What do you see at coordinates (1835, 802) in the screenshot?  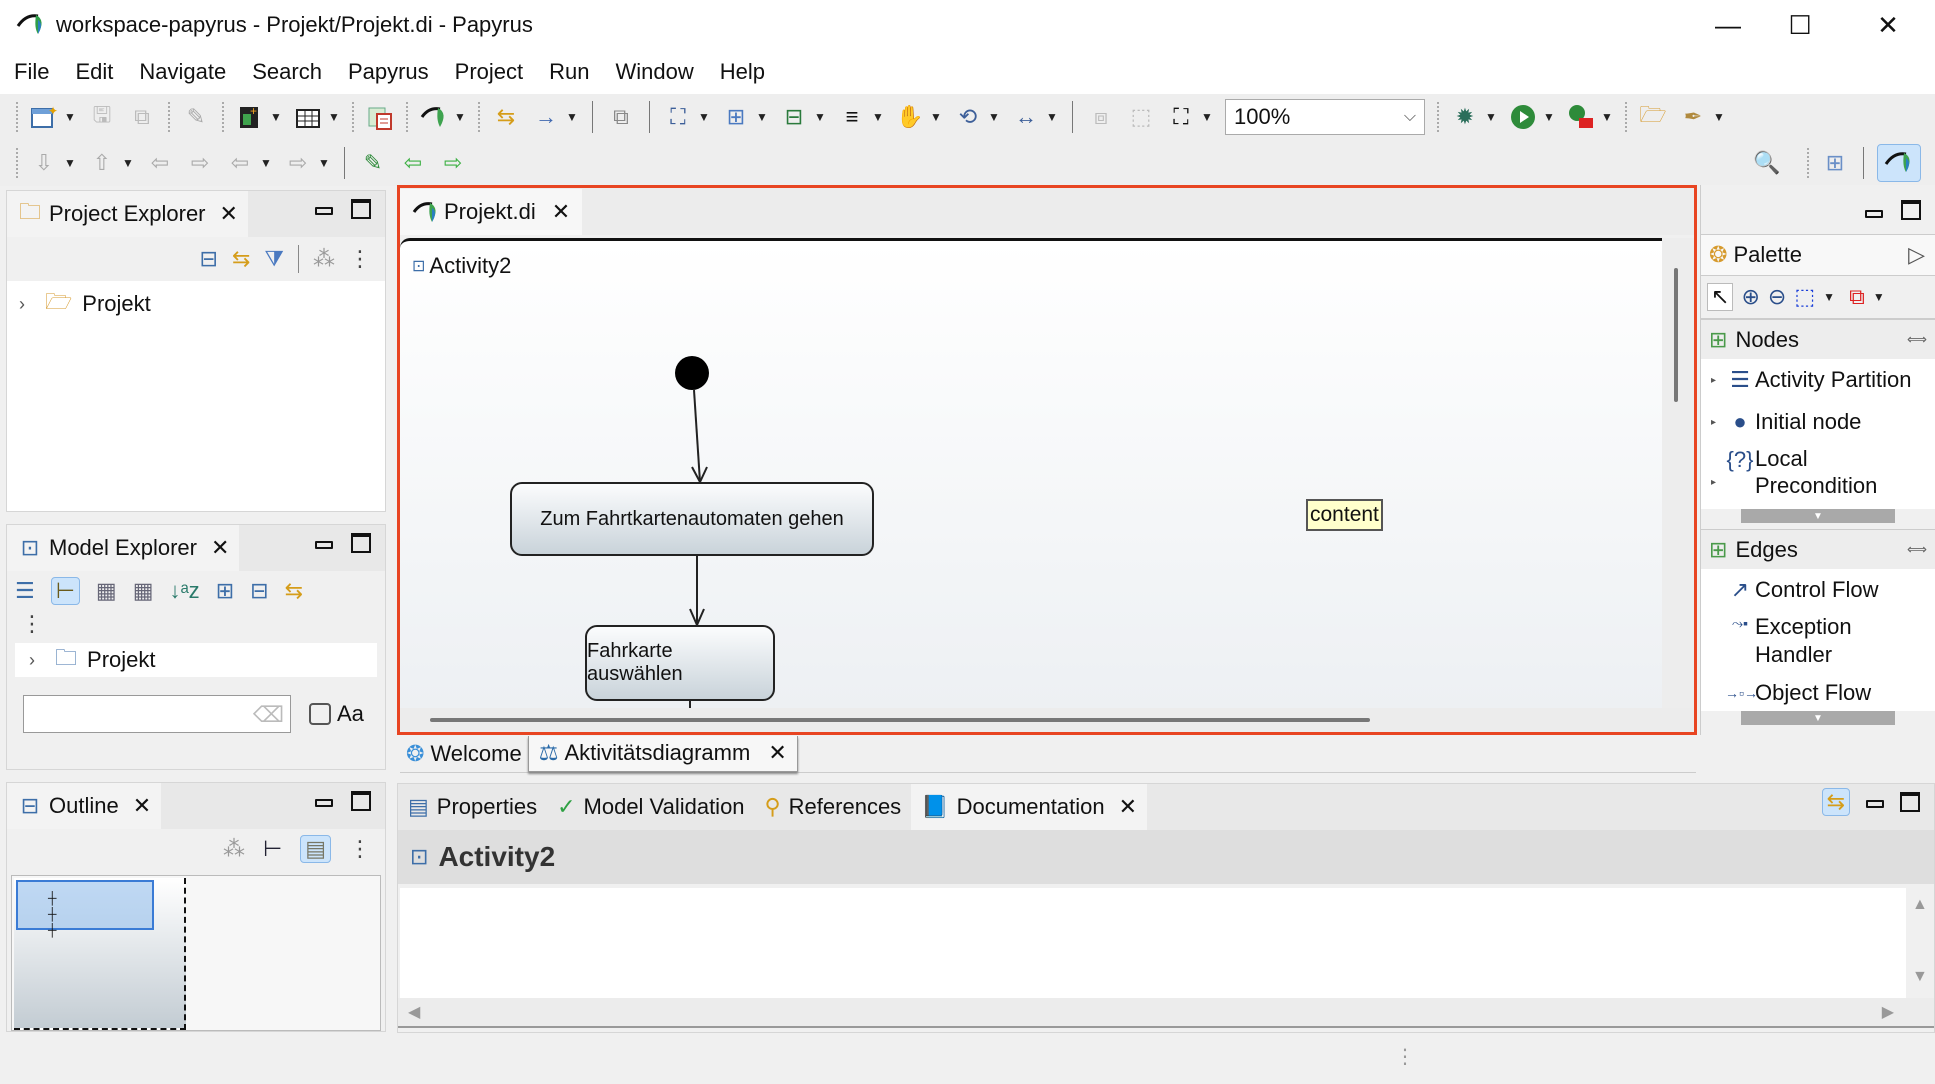 I see `link-with-editor-icon: ⇆` at bounding box center [1835, 802].